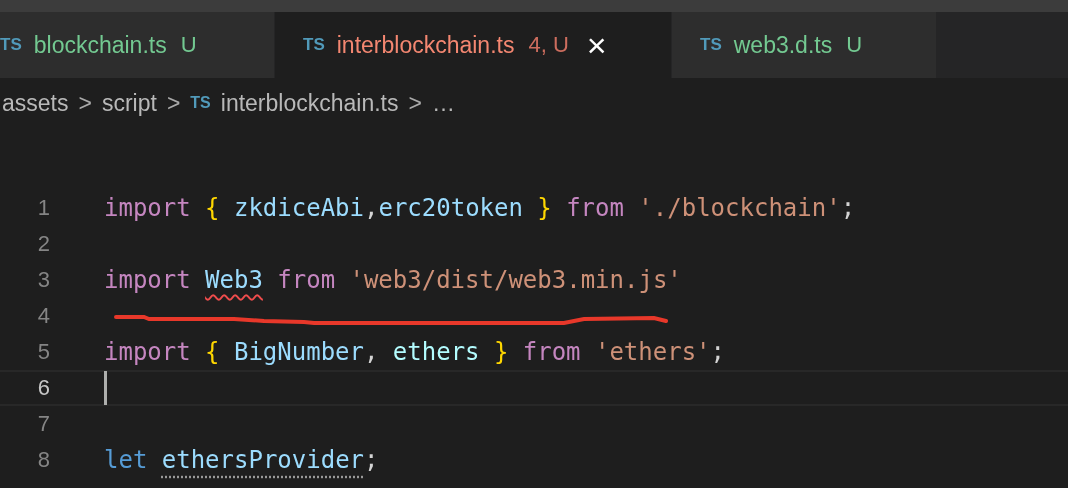 This screenshot has height=488, width=1068. What do you see at coordinates (263, 460) in the screenshot?
I see `code-token: ethersProvider` at bounding box center [263, 460].